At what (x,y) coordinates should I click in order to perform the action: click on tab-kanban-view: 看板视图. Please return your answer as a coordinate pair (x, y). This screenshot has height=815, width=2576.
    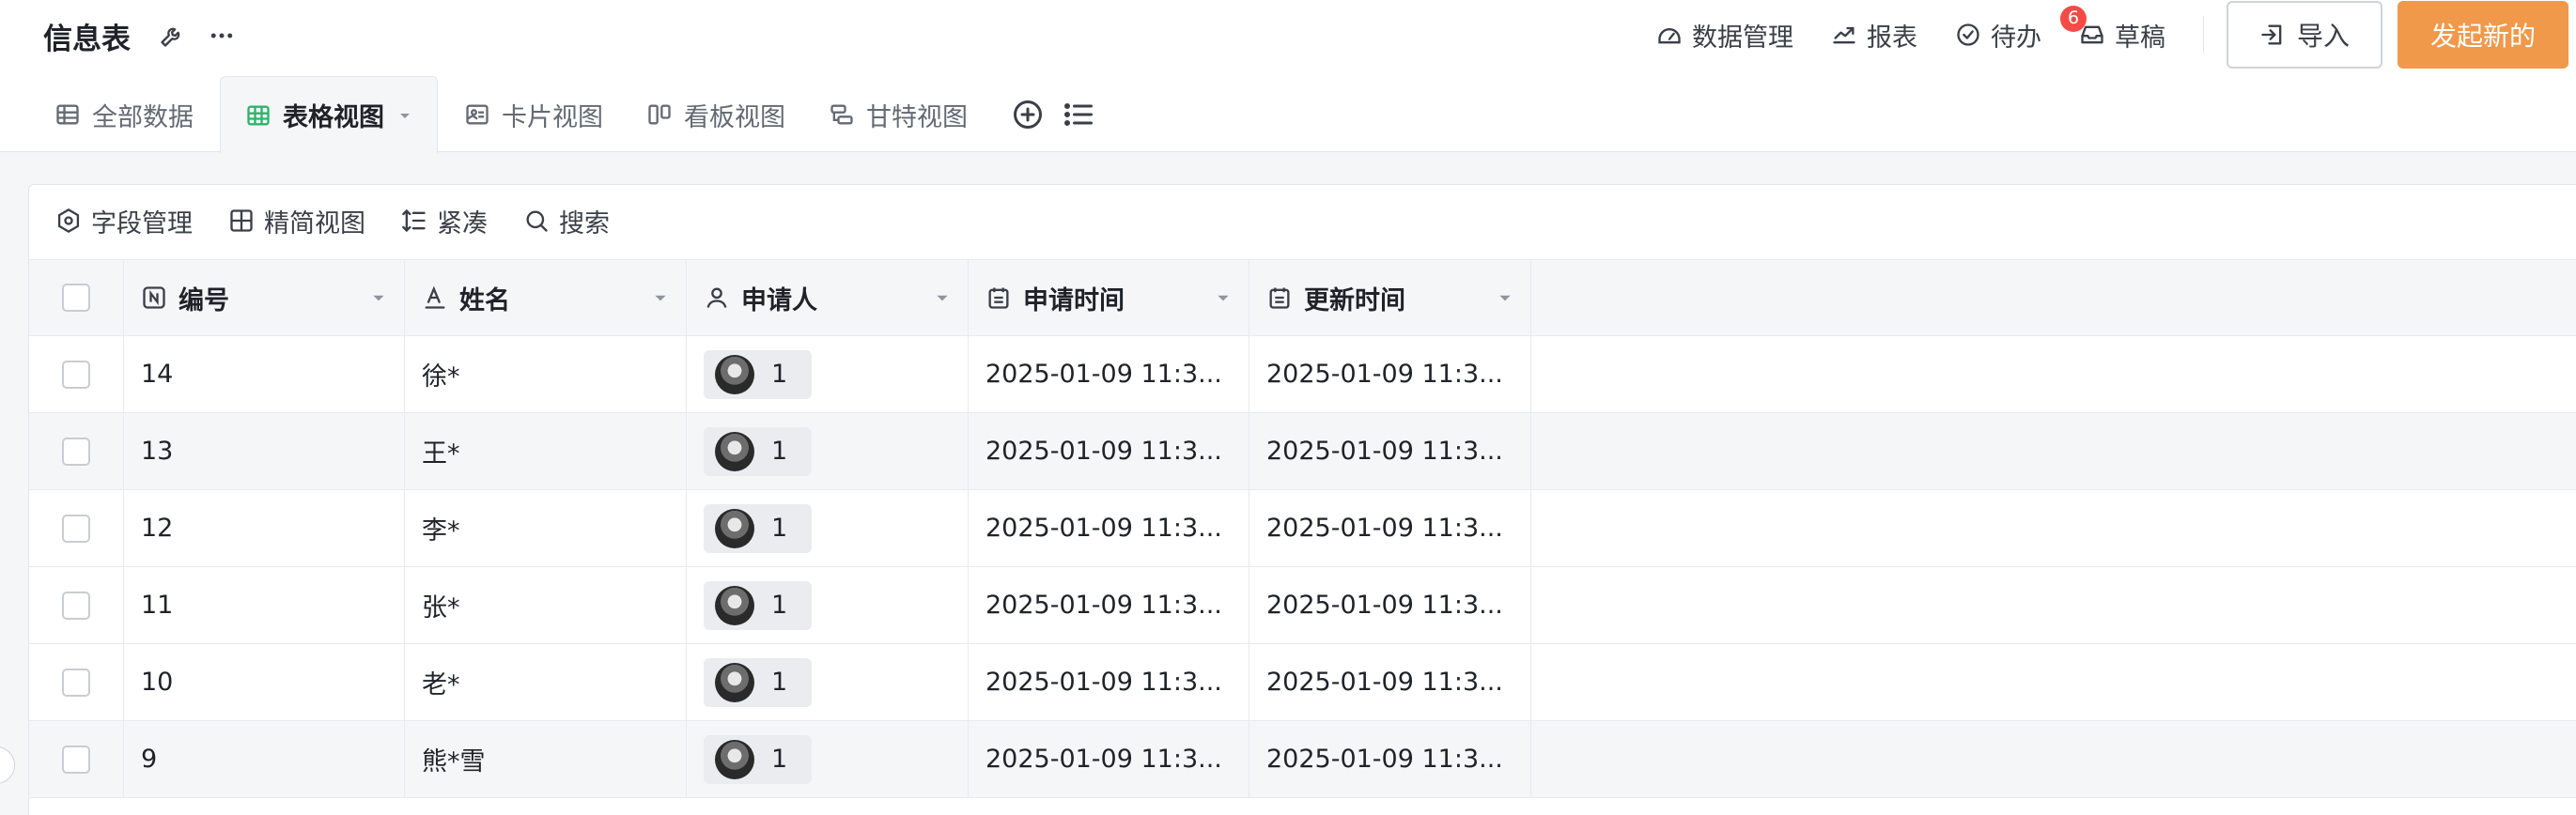
    Looking at the image, I should click on (716, 114).